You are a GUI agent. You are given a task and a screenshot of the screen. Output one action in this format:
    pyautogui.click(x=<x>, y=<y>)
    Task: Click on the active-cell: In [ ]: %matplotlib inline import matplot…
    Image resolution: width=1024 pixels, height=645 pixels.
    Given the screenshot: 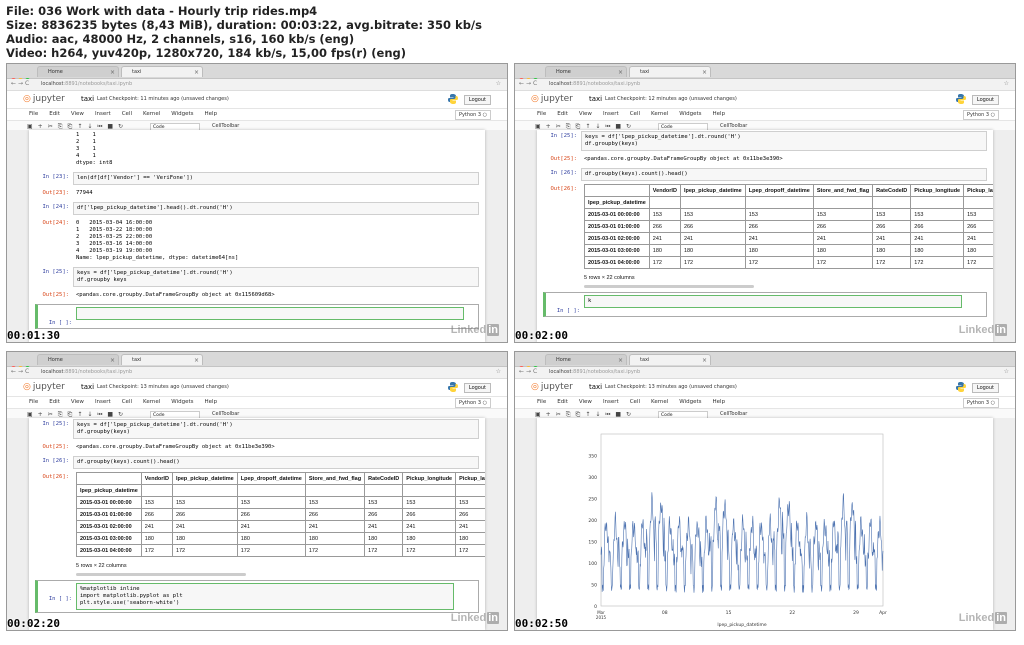 What is the action you would take?
    pyautogui.click(x=257, y=596)
    